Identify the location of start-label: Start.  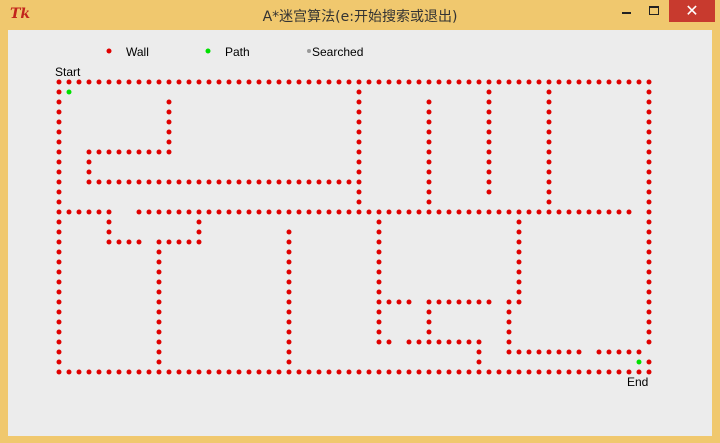
(68, 72).